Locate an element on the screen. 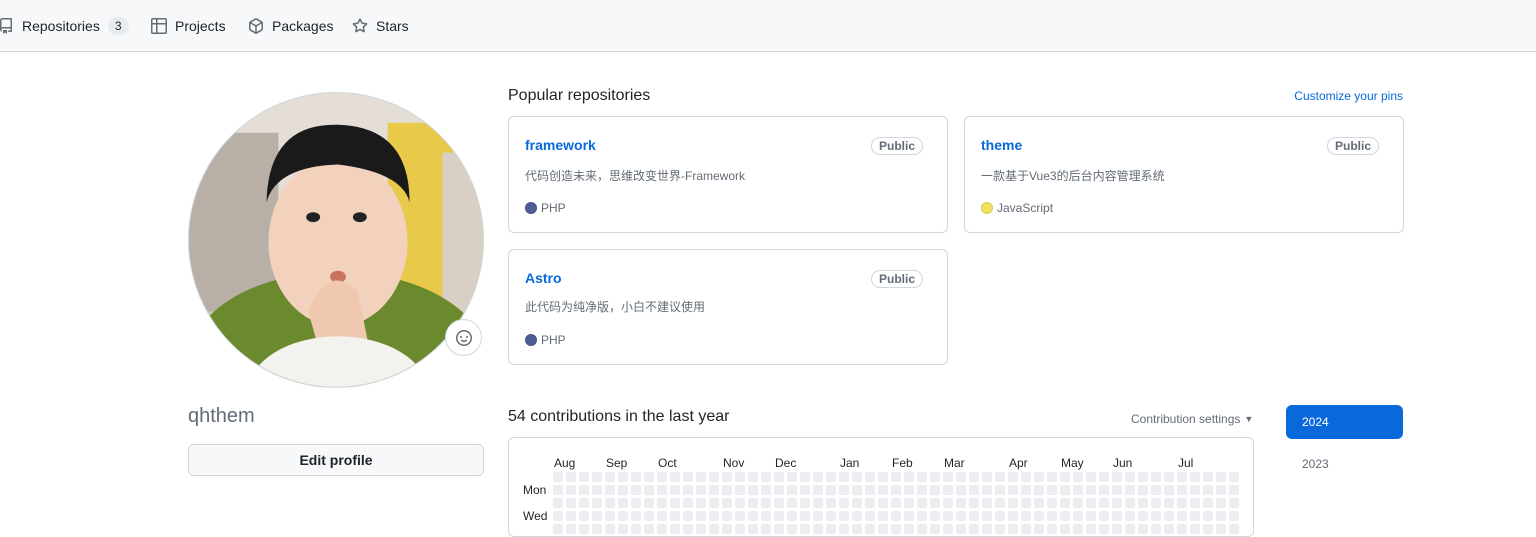  customize-pins-link: Customize your pins is located at coordinates (1348, 96).